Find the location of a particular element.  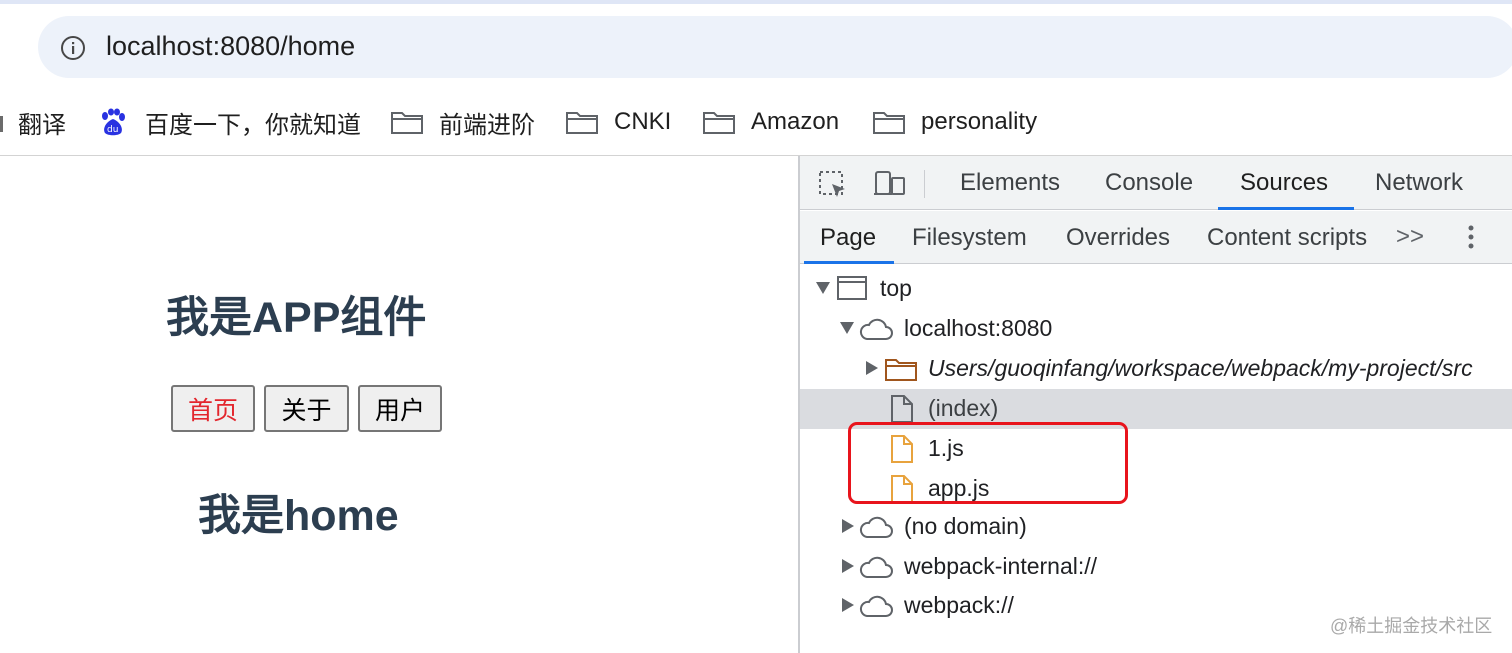

info-icon is located at coordinates (73, 48).